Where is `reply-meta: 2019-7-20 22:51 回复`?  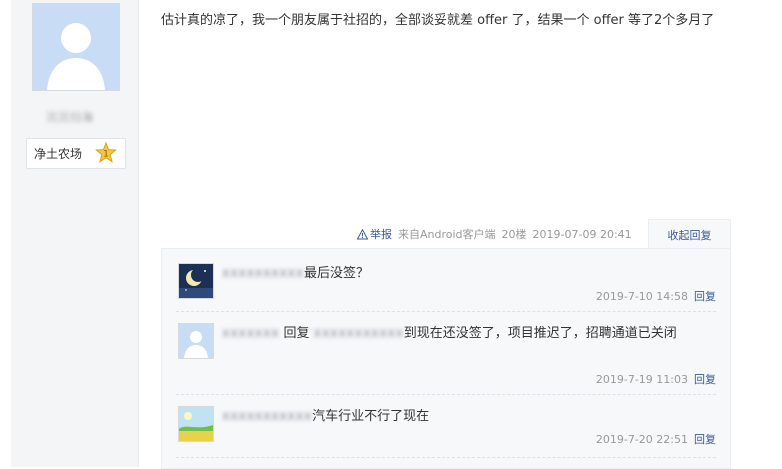 reply-meta: 2019-7-20 22:51 回复 is located at coordinates (656, 439).